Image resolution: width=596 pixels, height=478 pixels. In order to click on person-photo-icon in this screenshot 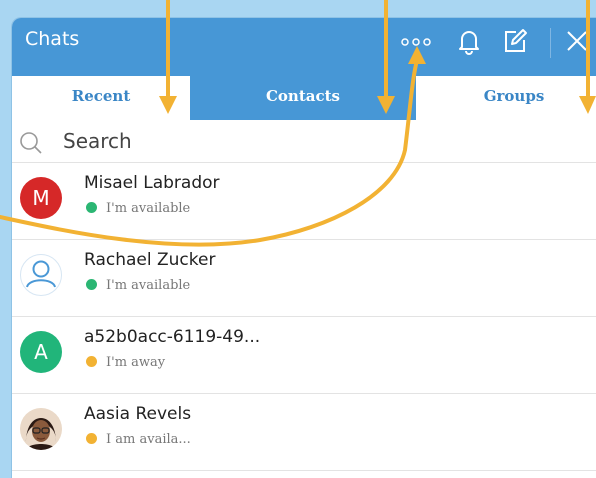, I will do `click(41, 429)`.